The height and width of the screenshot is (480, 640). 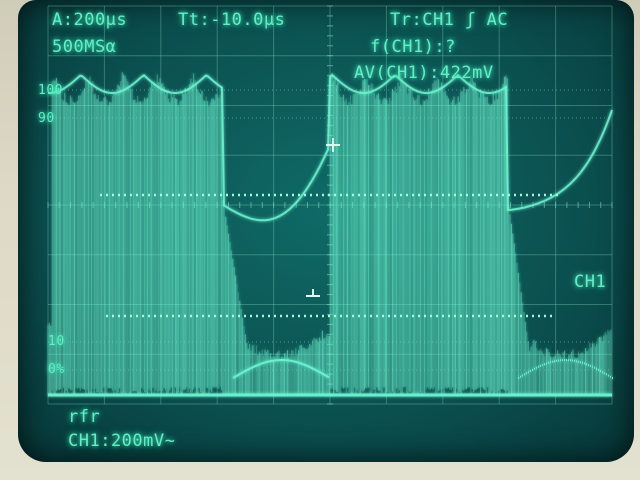 I want to click on timebase-readout: A:200µs, so click(x=89, y=20).